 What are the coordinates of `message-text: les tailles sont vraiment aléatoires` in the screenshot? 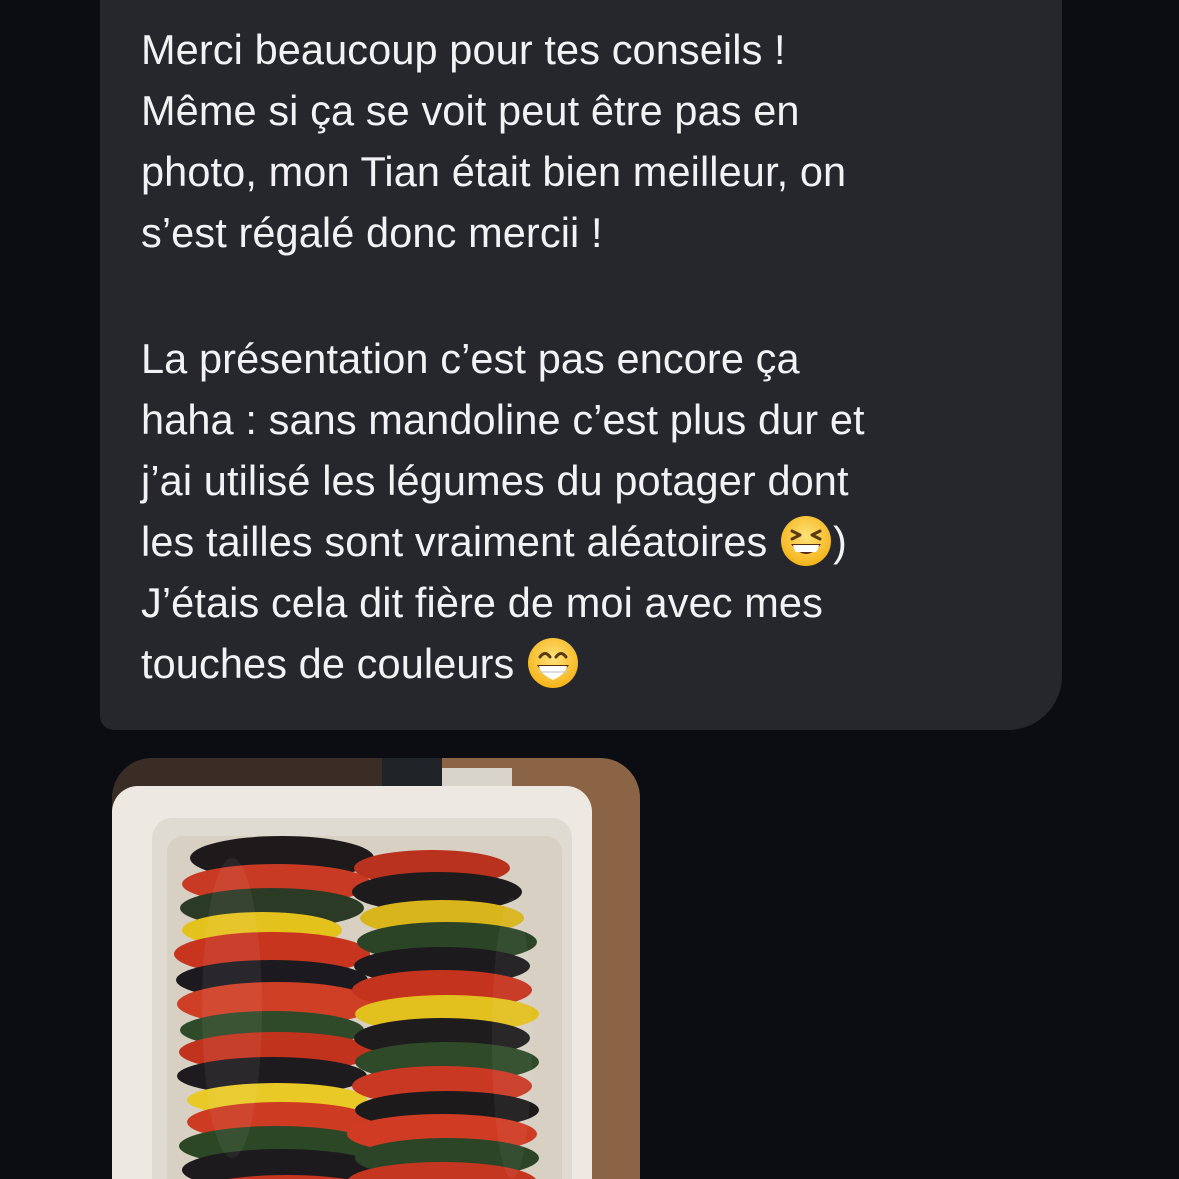 It's located at (454, 541).